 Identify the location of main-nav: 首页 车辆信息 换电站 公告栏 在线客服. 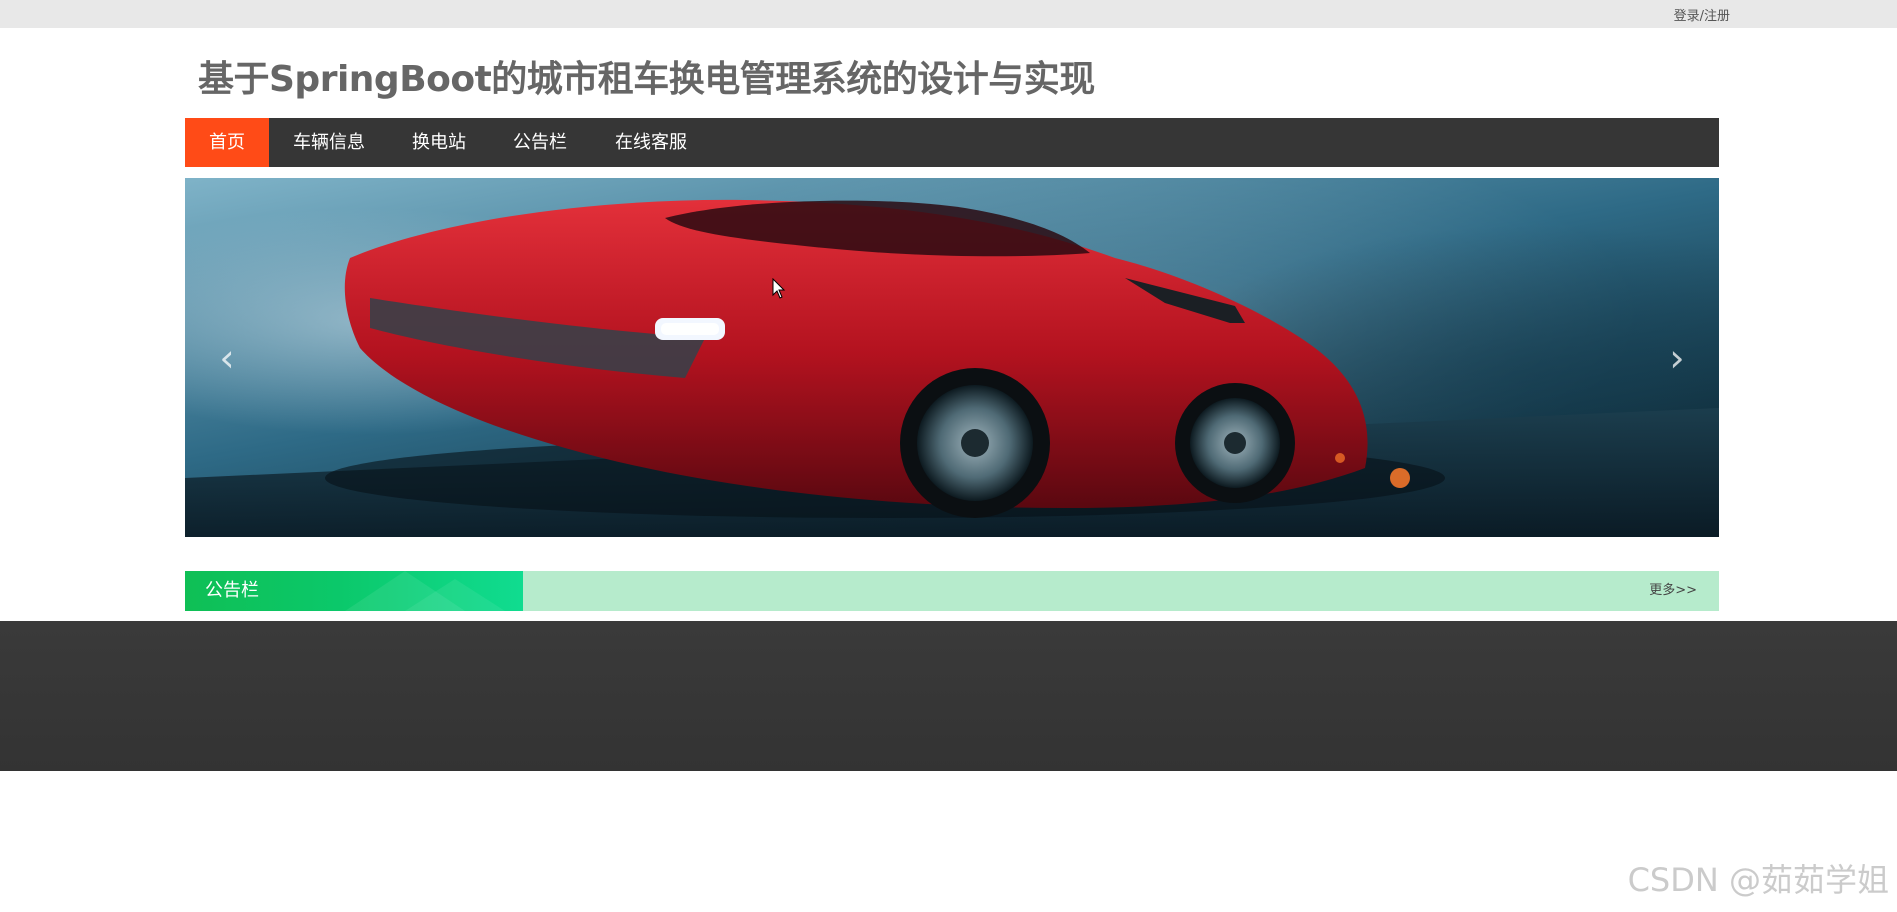
(952, 142).